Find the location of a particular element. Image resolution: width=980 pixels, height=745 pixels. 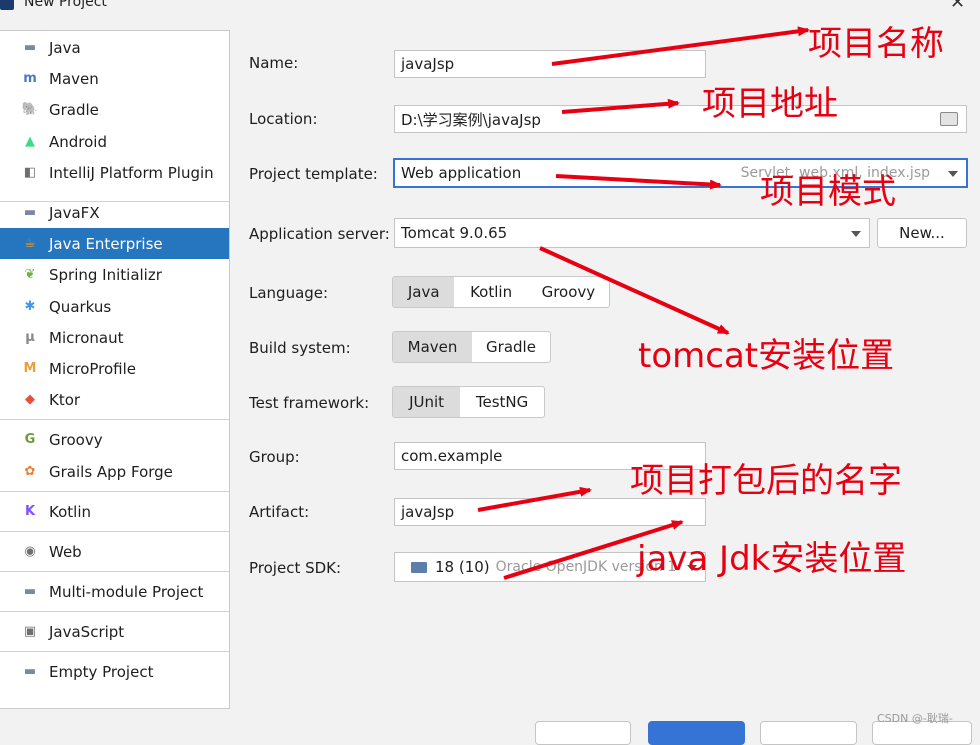

language-option-java: Java is located at coordinates (424, 292).